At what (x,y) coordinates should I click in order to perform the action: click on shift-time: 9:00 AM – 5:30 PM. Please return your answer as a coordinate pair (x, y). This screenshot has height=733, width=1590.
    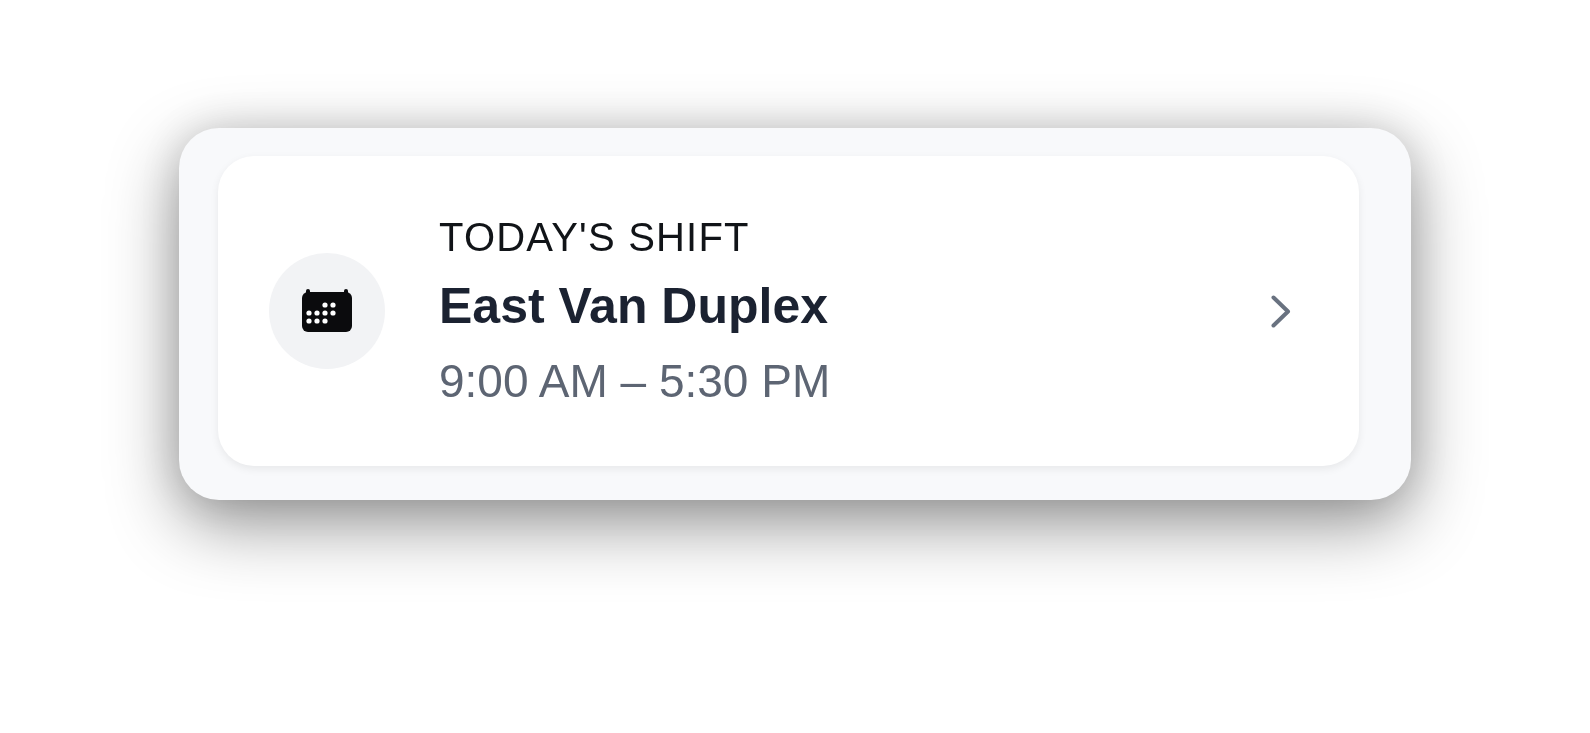
    Looking at the image, I should click on (635, 381).